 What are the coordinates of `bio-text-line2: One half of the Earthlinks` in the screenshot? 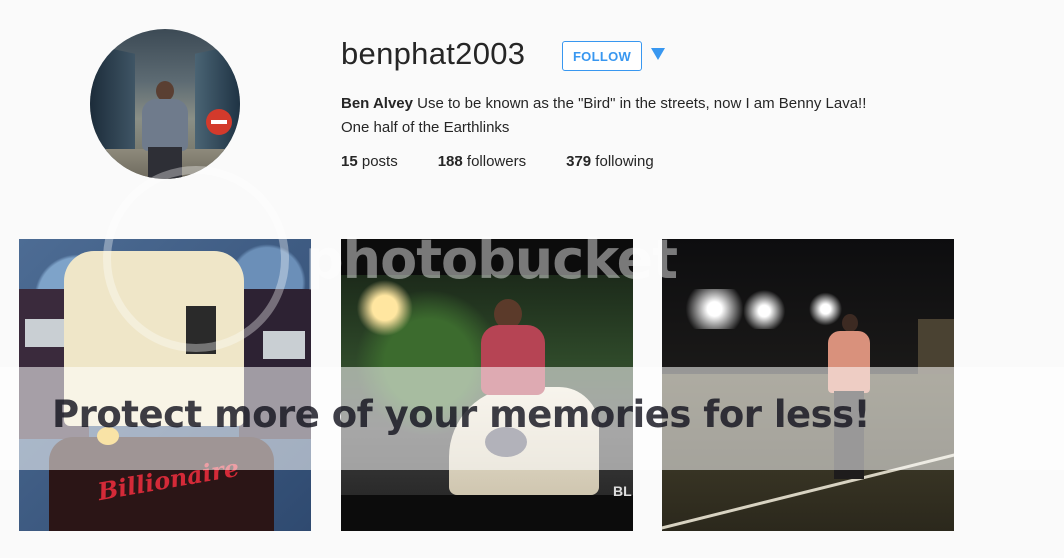 It's located at (425, 127).